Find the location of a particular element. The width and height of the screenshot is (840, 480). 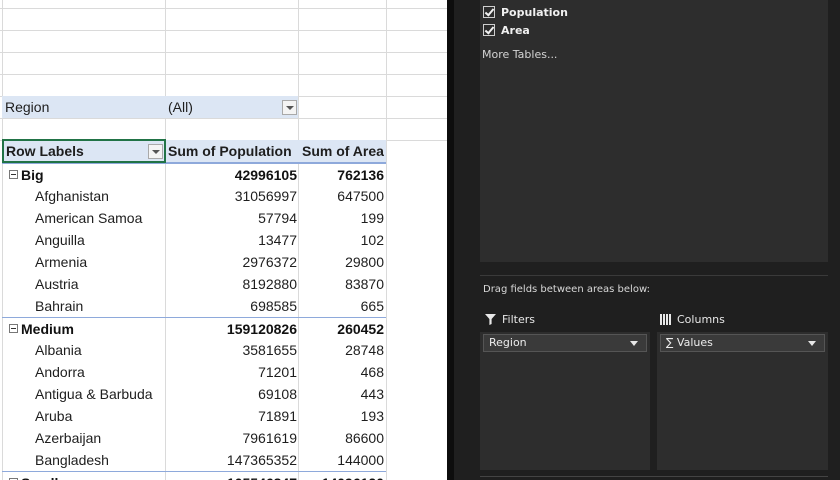

field-item-area: Area is located at coordinates (506, 30).